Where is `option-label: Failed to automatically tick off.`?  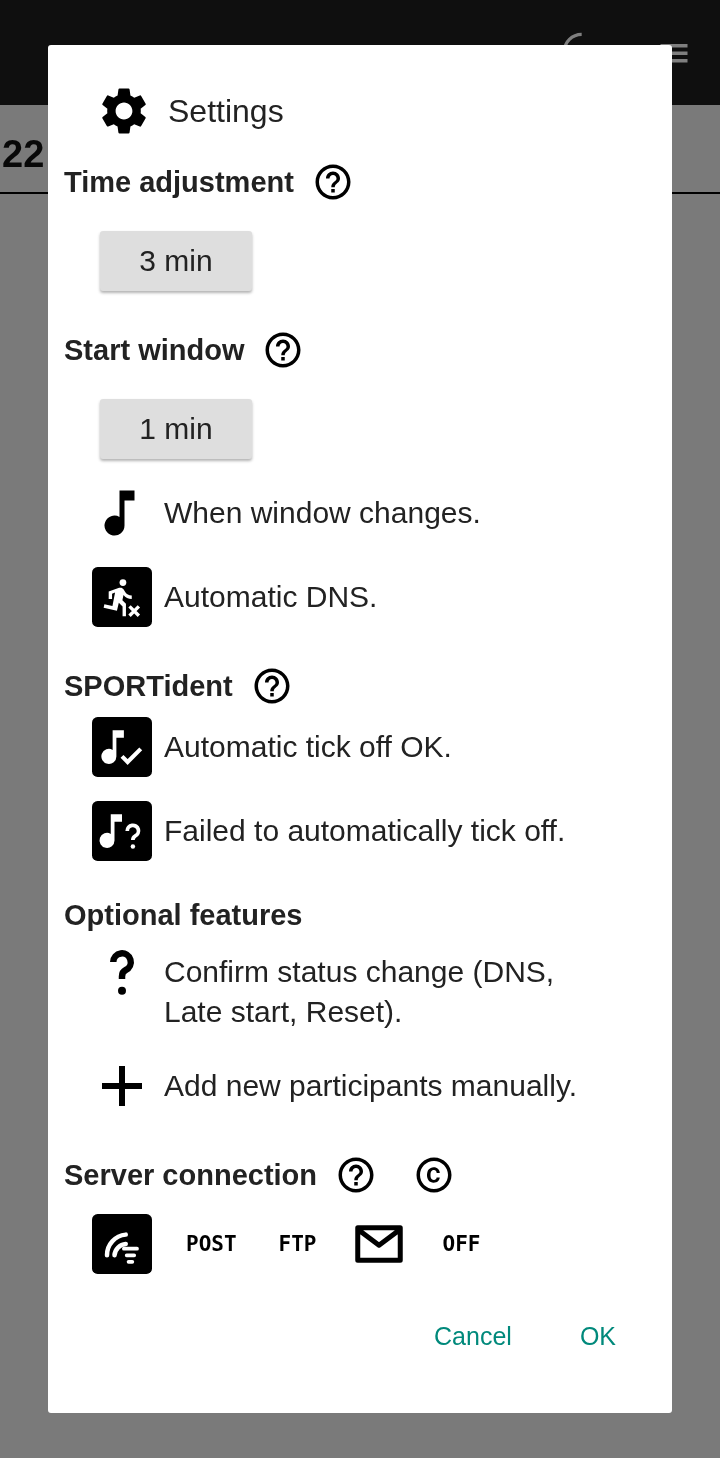 option-label: Failed to automatically tick off. is located at coordinates (365, 831).